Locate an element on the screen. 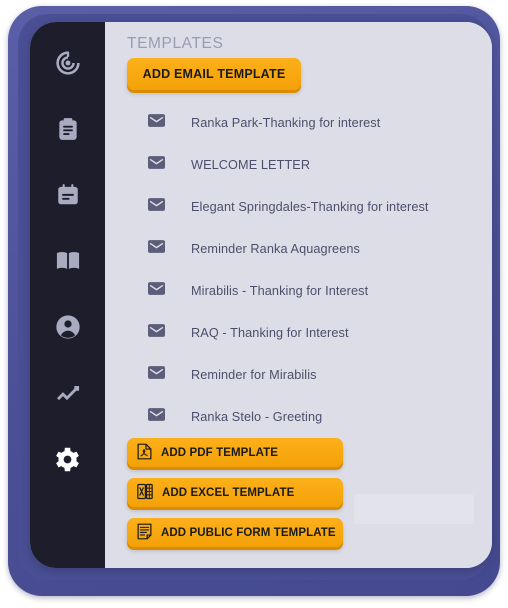 Image resolution: width=508 pixels, height=608 pixels. list-item: Ranka Stelo - Greeting is located at coordinates (298, 417).